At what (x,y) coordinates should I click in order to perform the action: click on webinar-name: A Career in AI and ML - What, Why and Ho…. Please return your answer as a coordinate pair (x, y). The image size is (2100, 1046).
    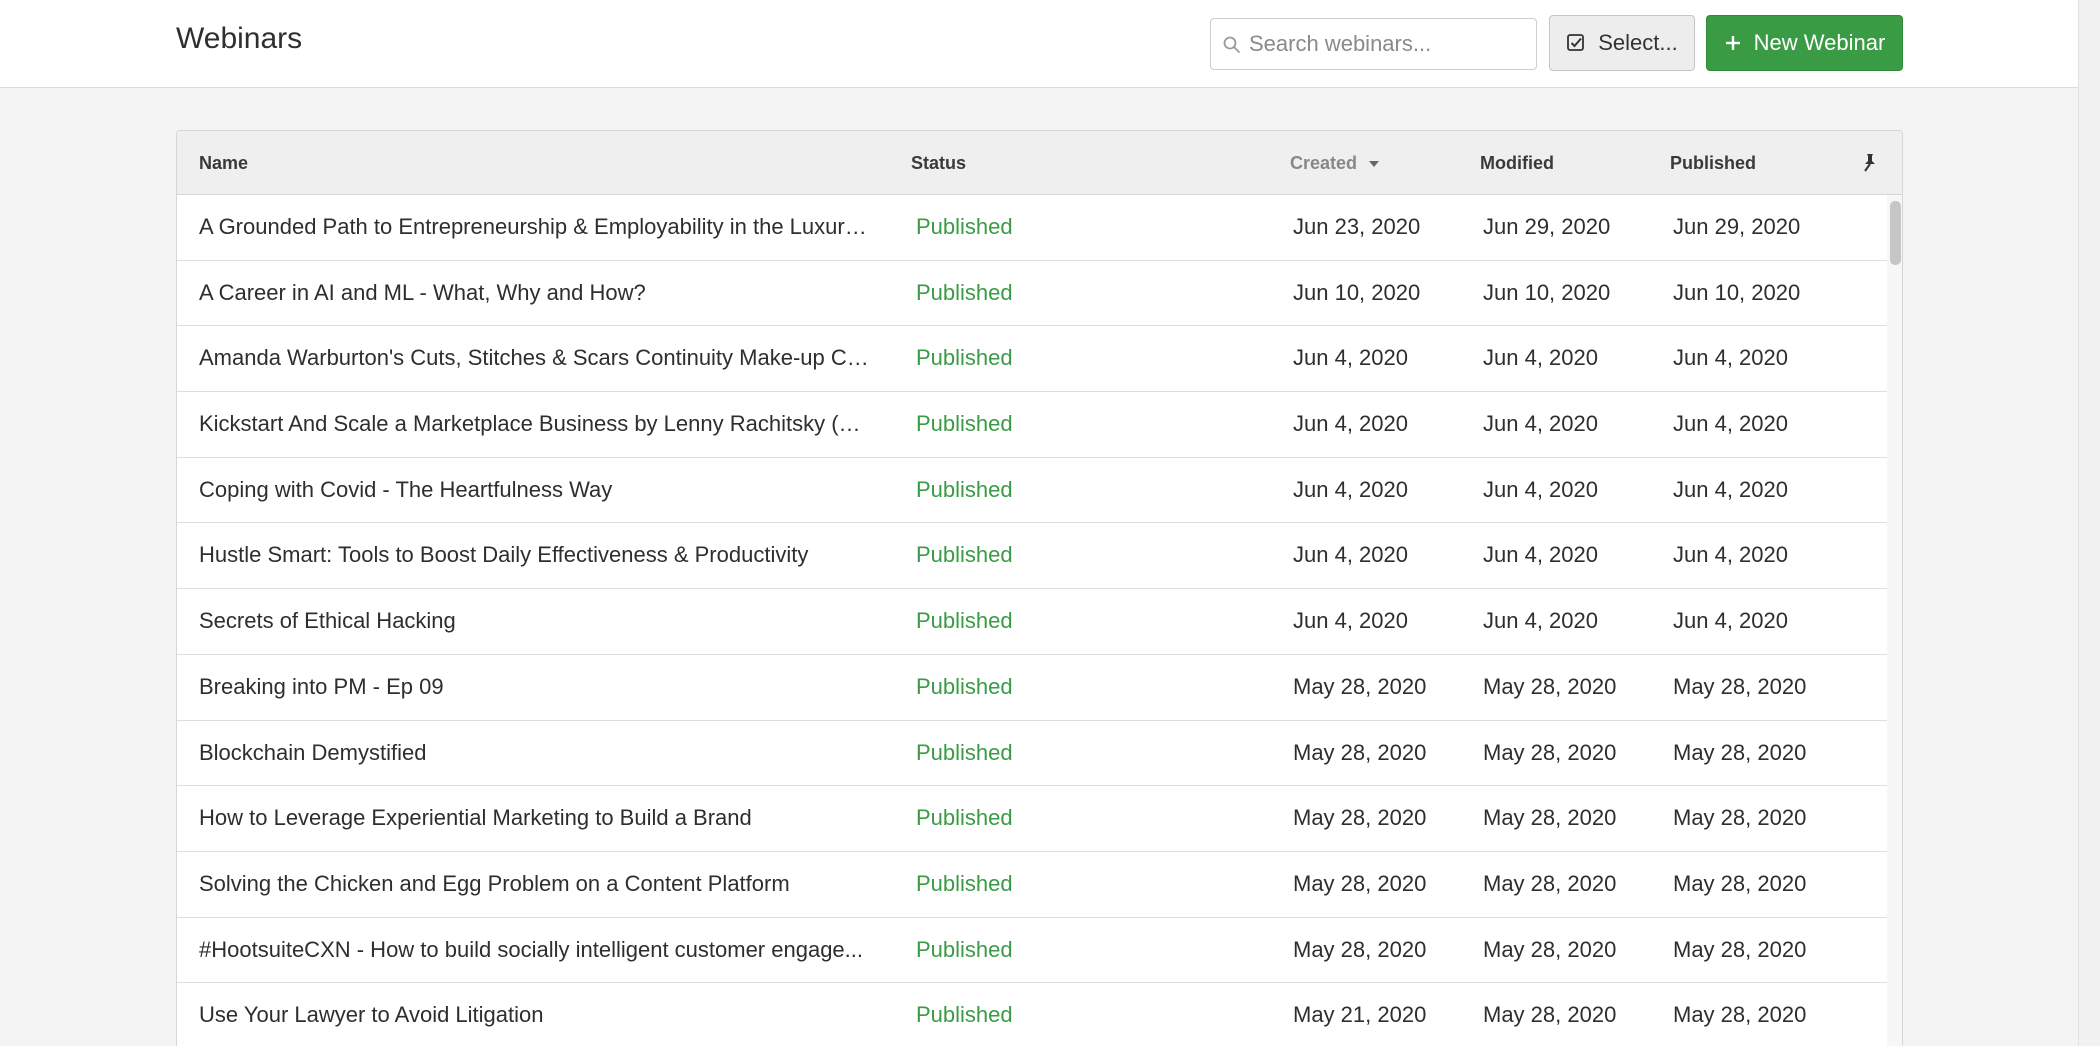
    Looking at the image, I should click on (534, 293).